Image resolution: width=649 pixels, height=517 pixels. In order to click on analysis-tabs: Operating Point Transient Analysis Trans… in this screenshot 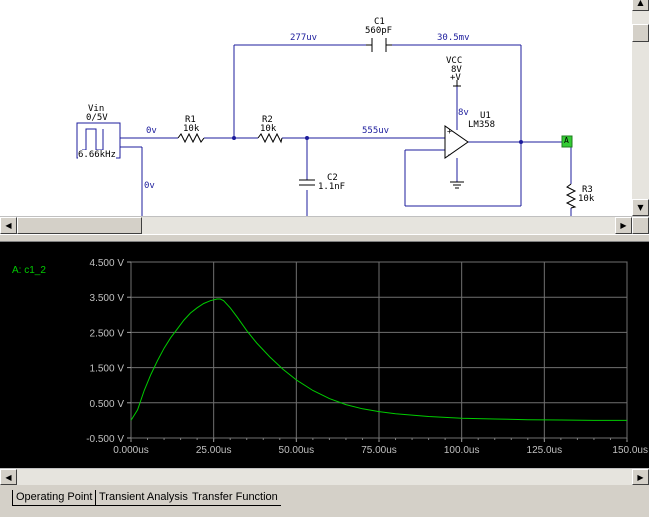, I will do `click(324, 501)`.